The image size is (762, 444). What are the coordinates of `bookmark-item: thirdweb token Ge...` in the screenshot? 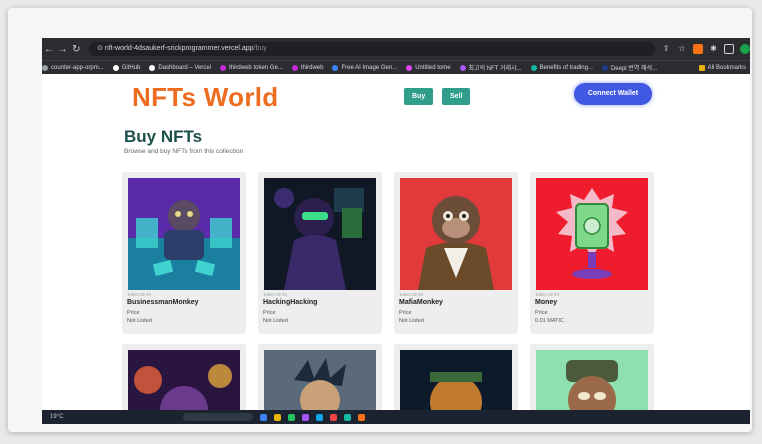 It's located at (251, 67).